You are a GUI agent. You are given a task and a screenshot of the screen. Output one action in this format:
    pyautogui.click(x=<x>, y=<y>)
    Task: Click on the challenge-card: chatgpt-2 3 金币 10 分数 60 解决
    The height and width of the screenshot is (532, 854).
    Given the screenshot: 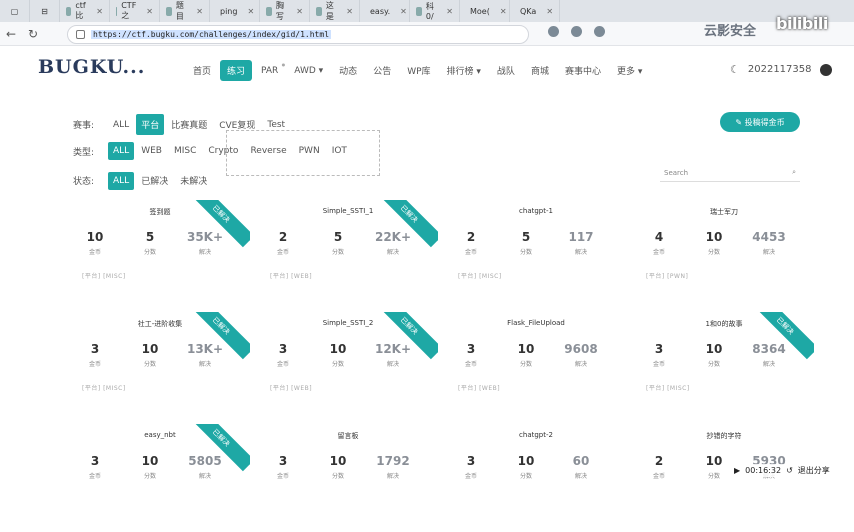 What is the action you would take?
    pyautogui.click(x=536, y=478)
    